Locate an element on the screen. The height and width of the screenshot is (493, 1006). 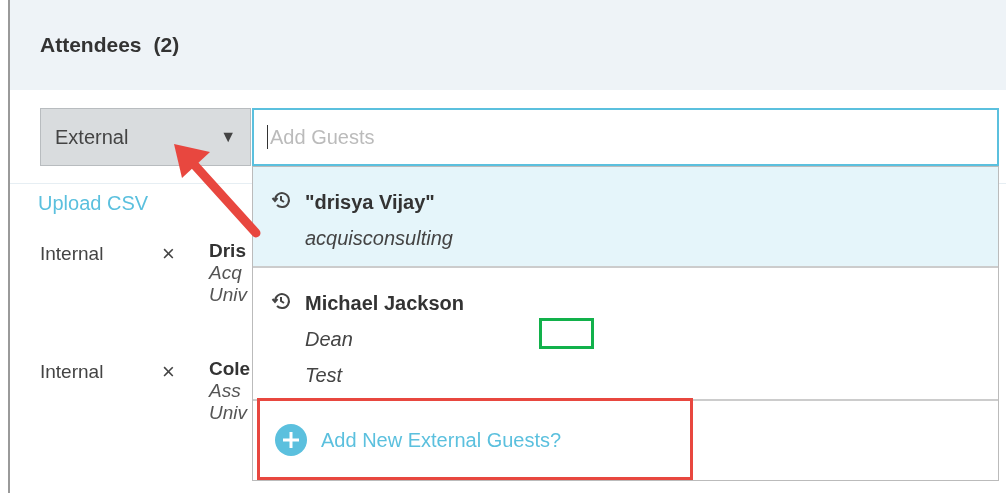
guest-name: Michael Jackson is located at coordinates (384, 303).